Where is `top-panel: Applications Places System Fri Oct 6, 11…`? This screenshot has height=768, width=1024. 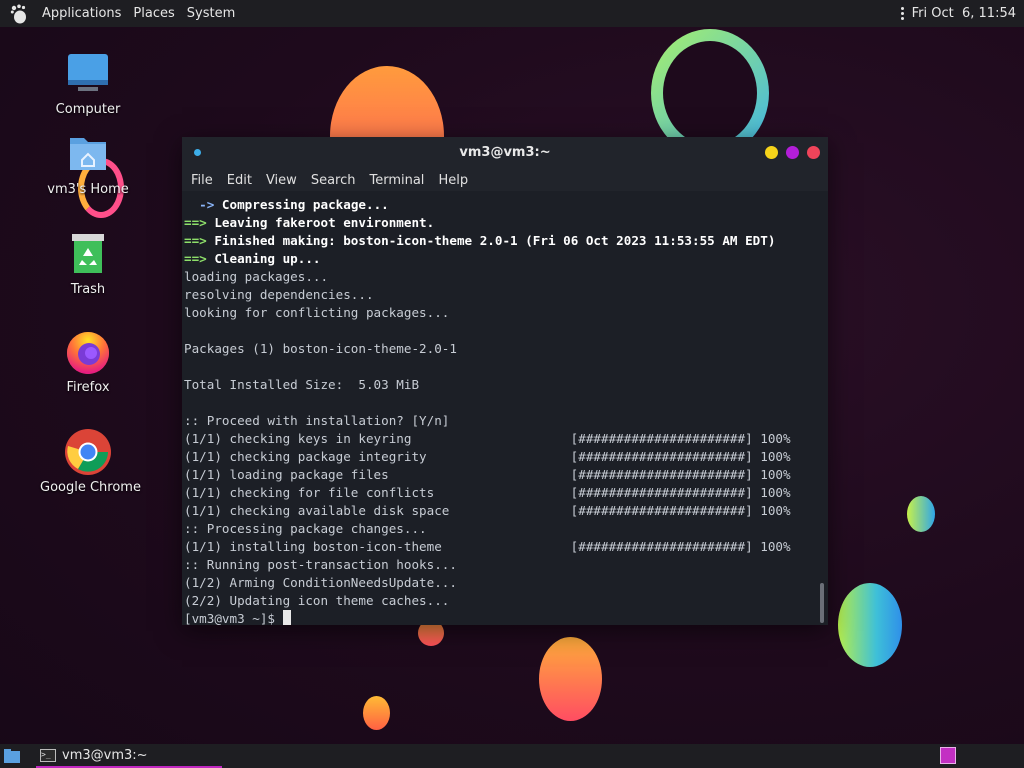 top-panel: Applications Places System Fri Oct 6, 11… is located at coordinates (512, 13).